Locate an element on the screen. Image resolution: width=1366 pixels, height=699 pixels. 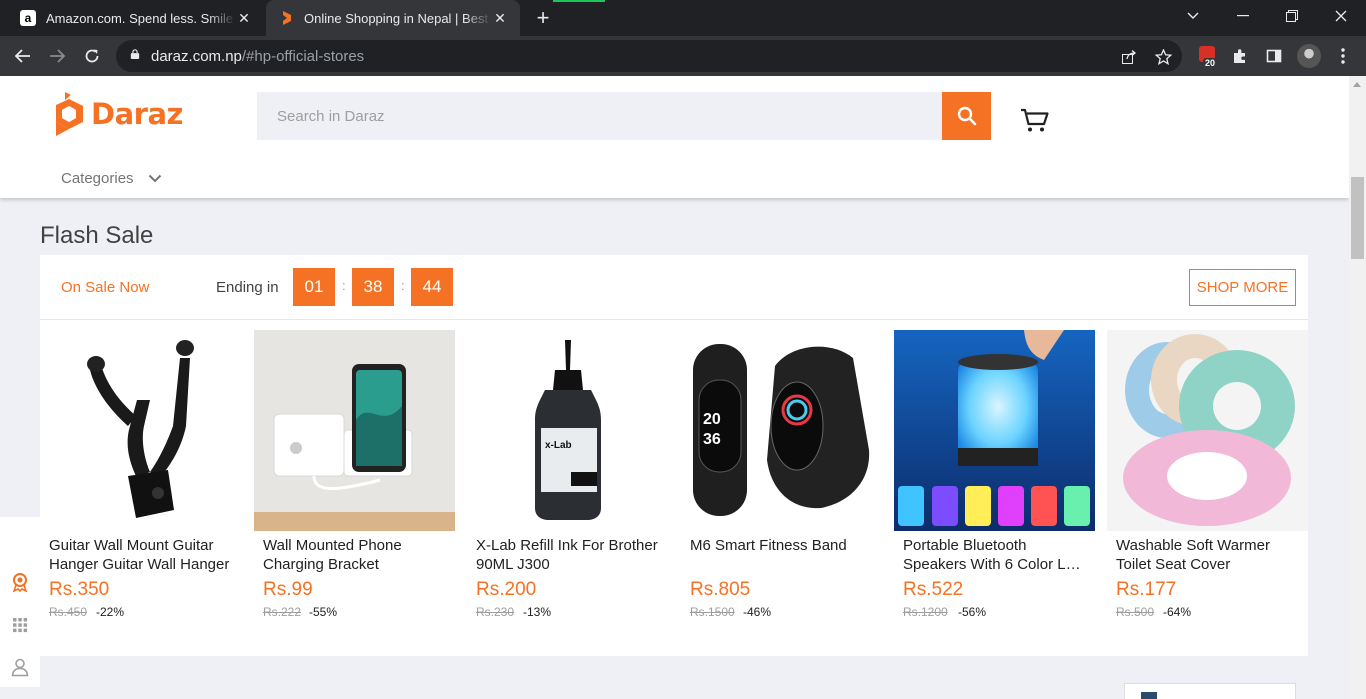
product-old-price: Rs.1500 is located at coordinates (712, 612).